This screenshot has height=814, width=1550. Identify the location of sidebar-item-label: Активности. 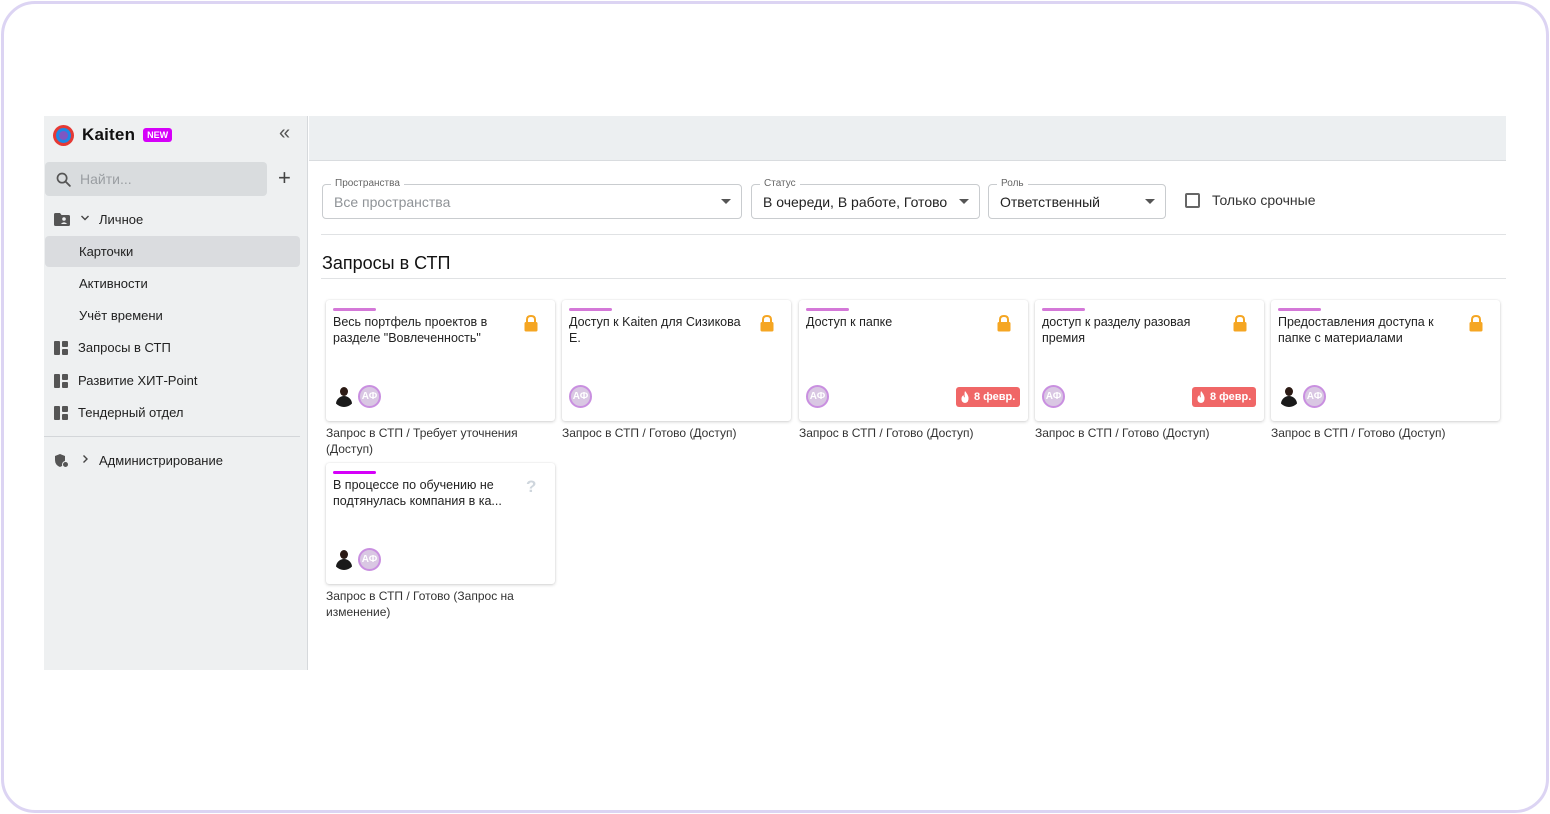
(113, 283).